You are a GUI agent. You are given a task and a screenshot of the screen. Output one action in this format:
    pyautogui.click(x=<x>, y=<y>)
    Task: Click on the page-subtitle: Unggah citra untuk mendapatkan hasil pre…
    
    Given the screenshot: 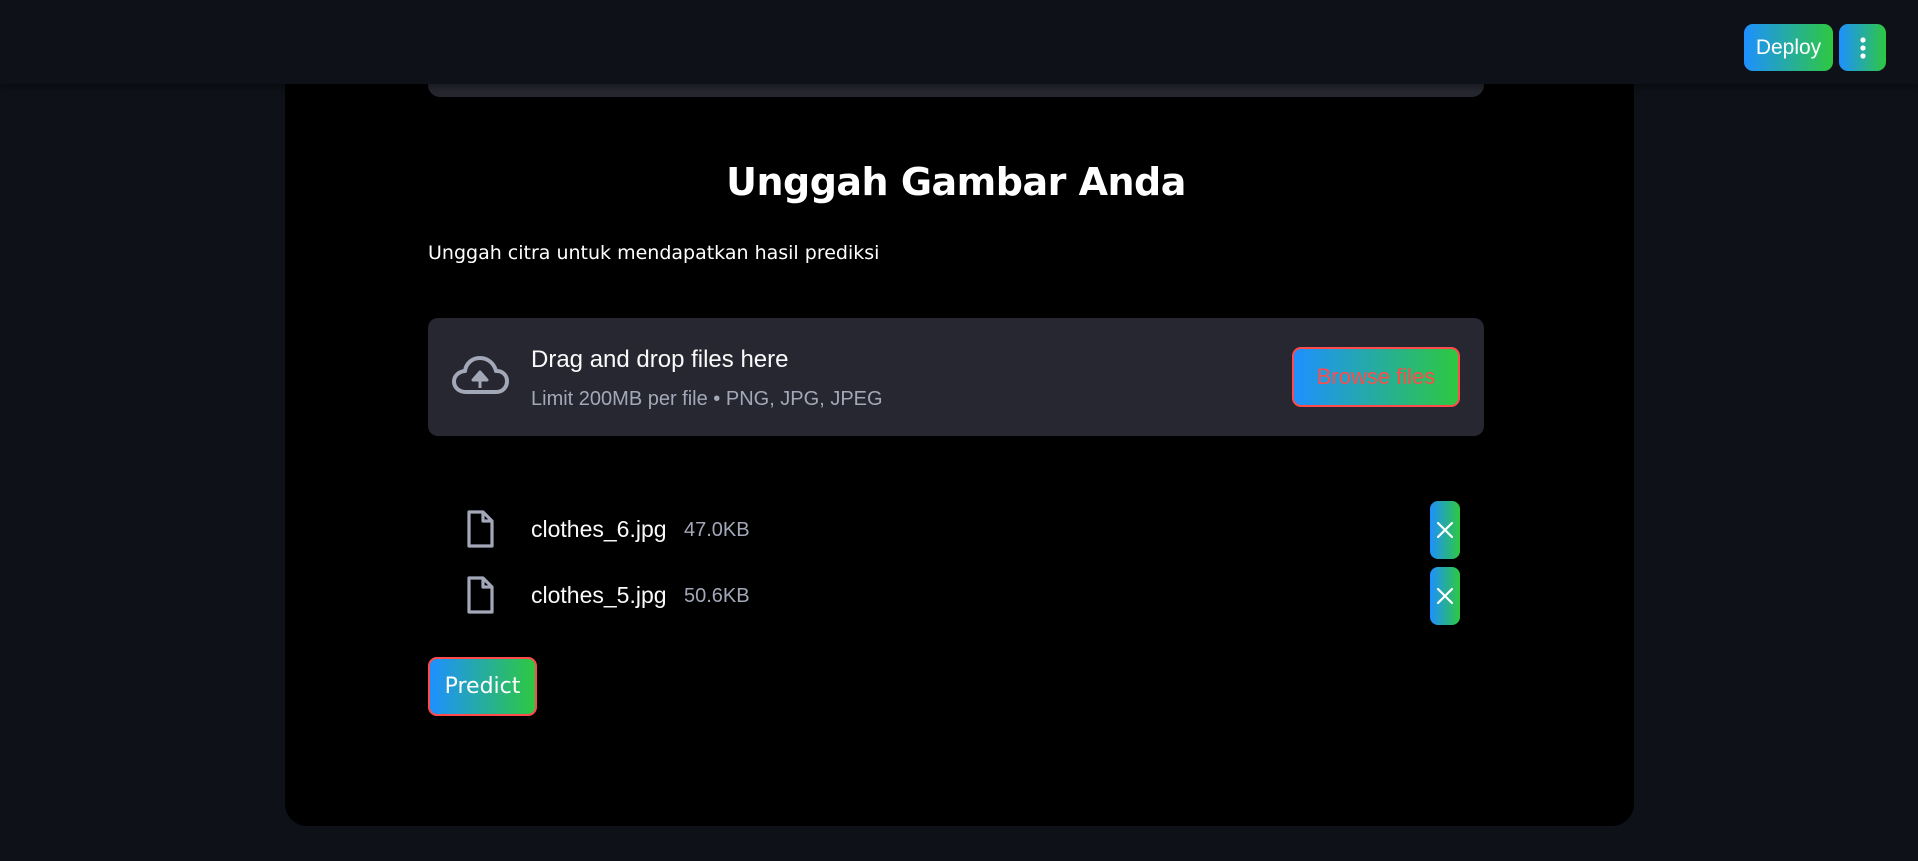 What is the action you would take?
    pyautogui.click(x=654, y=253)
    